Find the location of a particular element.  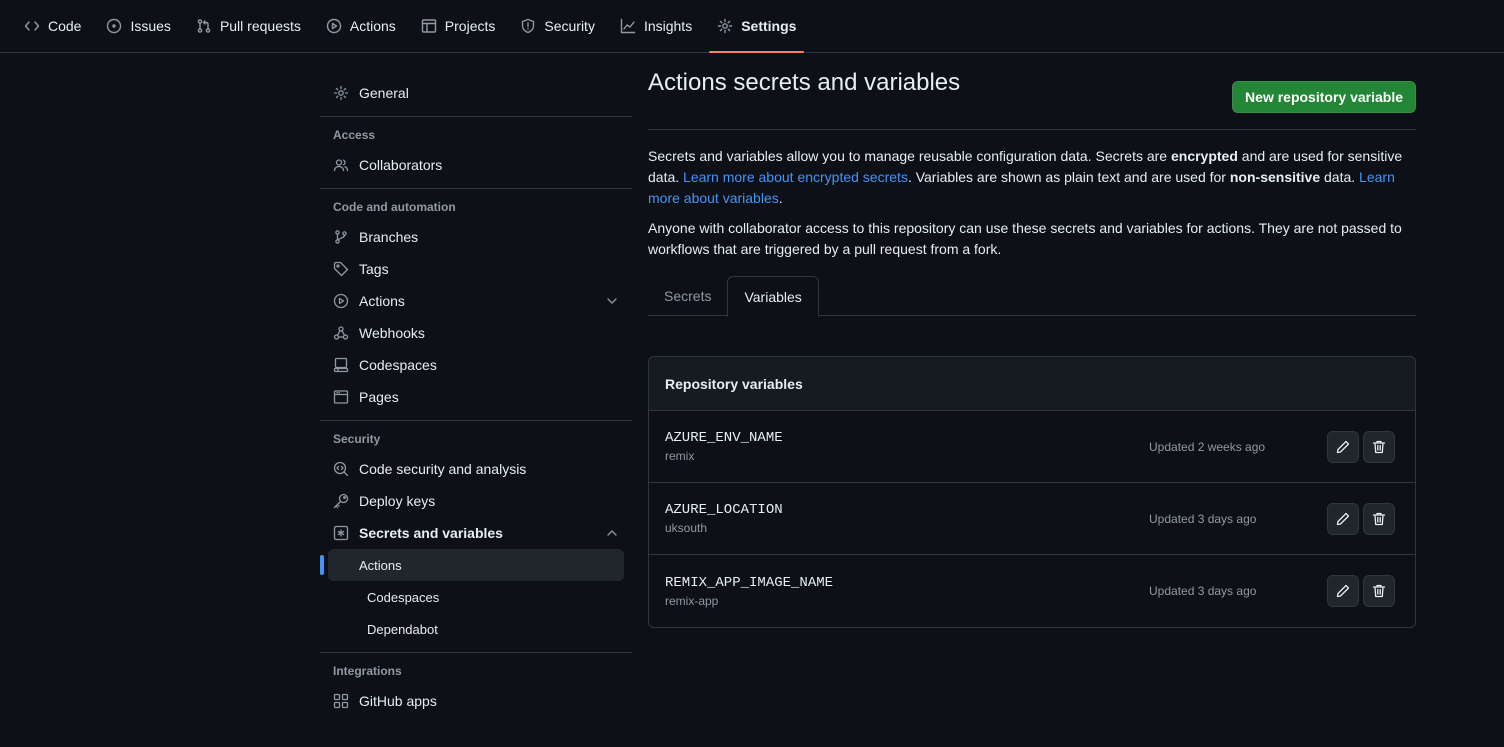

tab-label: Code is located at coordinates (65, 26).